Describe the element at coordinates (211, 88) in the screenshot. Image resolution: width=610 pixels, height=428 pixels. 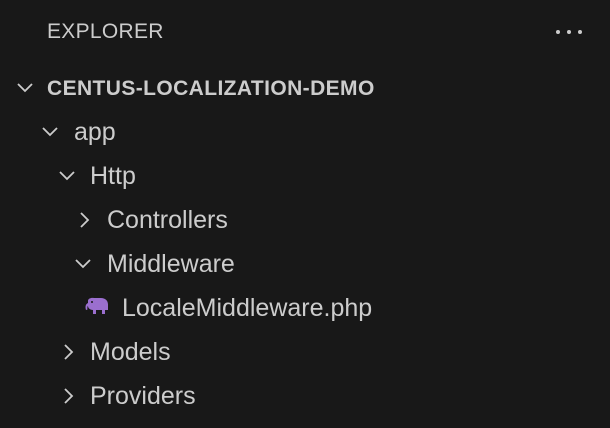
I see `tree-item-label: CENTUS-LOCALIZATION-DEMO` at that location.